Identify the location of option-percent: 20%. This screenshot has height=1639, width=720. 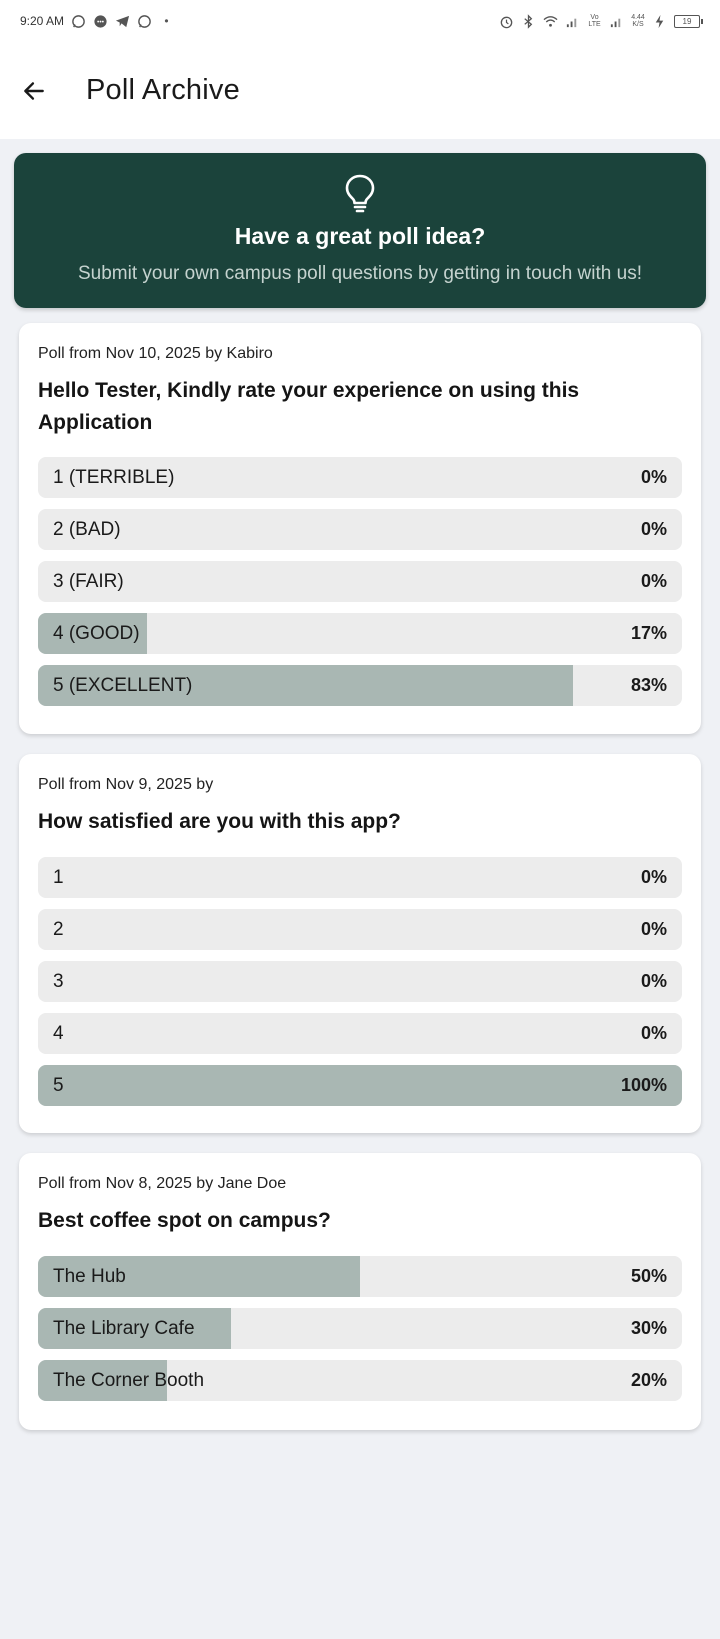
(648, 1380).